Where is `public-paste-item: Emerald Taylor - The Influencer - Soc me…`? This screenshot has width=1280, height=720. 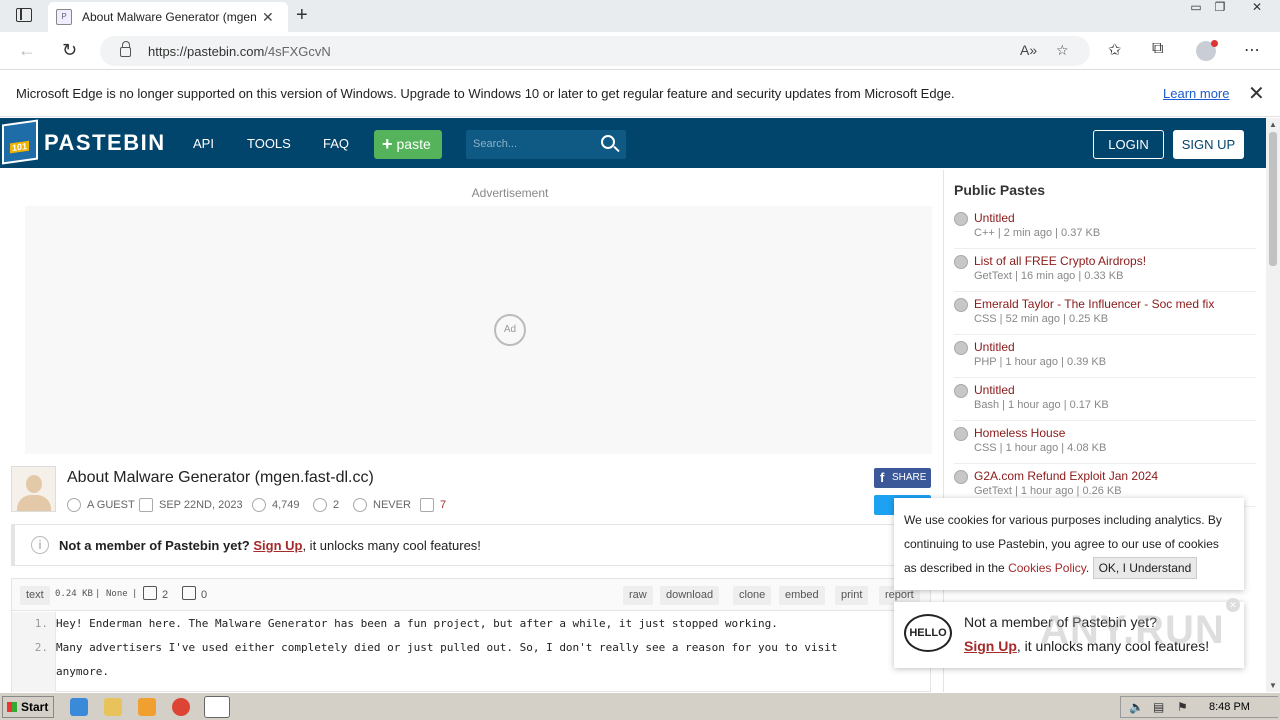
public-paste-item: Emerald Taylor - The Influencer - Soc me… is located at coordinates (1105, 313).